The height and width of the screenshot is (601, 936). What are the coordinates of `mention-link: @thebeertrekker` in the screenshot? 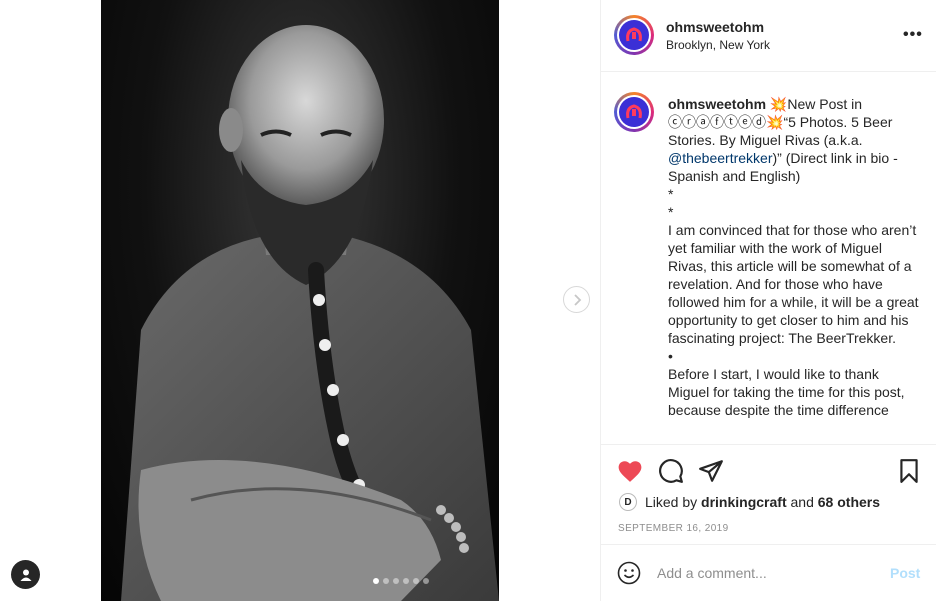 It's located at (720, 158).